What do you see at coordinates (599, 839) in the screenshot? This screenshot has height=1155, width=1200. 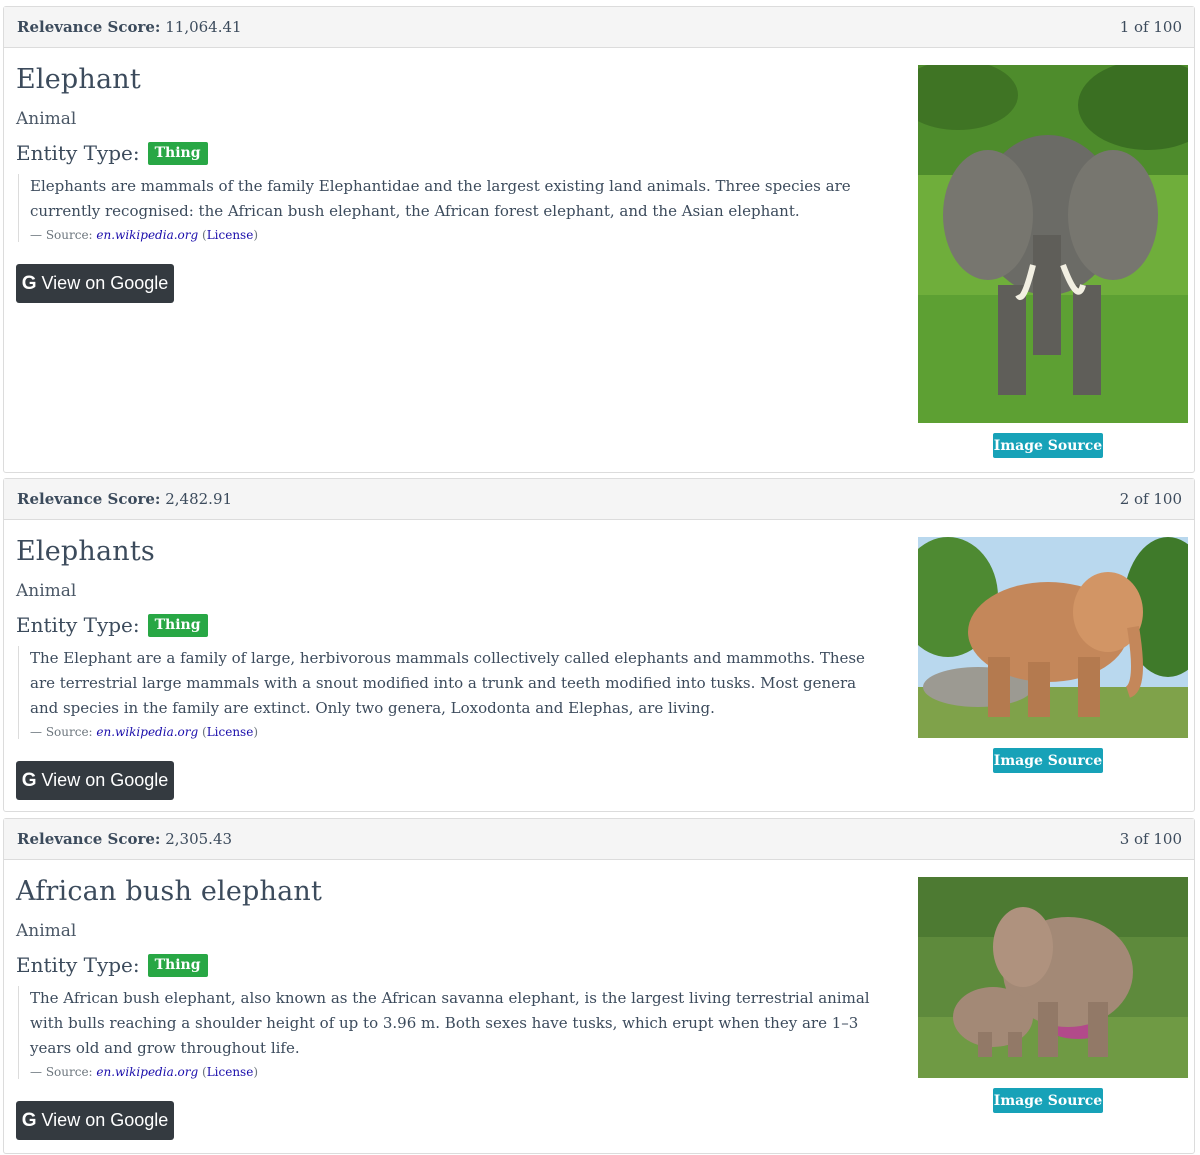 I see `card-header: Relevance Score: 2,305.43 3 of 100` at bounding box center [599, 839].